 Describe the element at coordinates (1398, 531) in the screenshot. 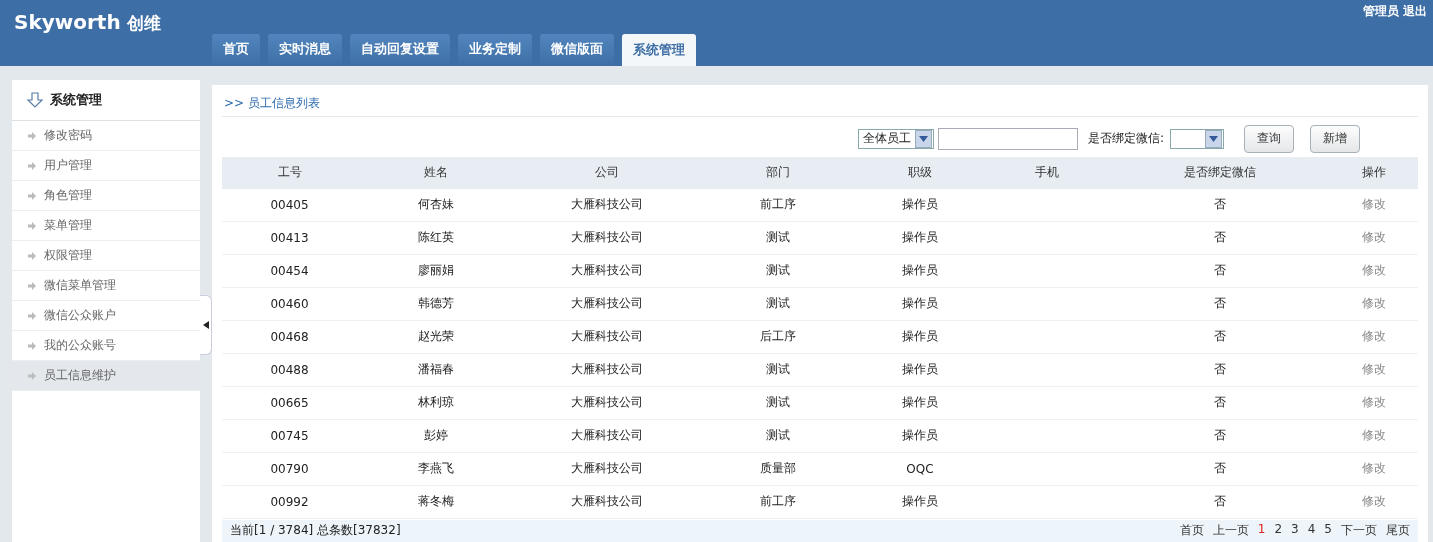

I see `pagination-link: 尾页` at that location.